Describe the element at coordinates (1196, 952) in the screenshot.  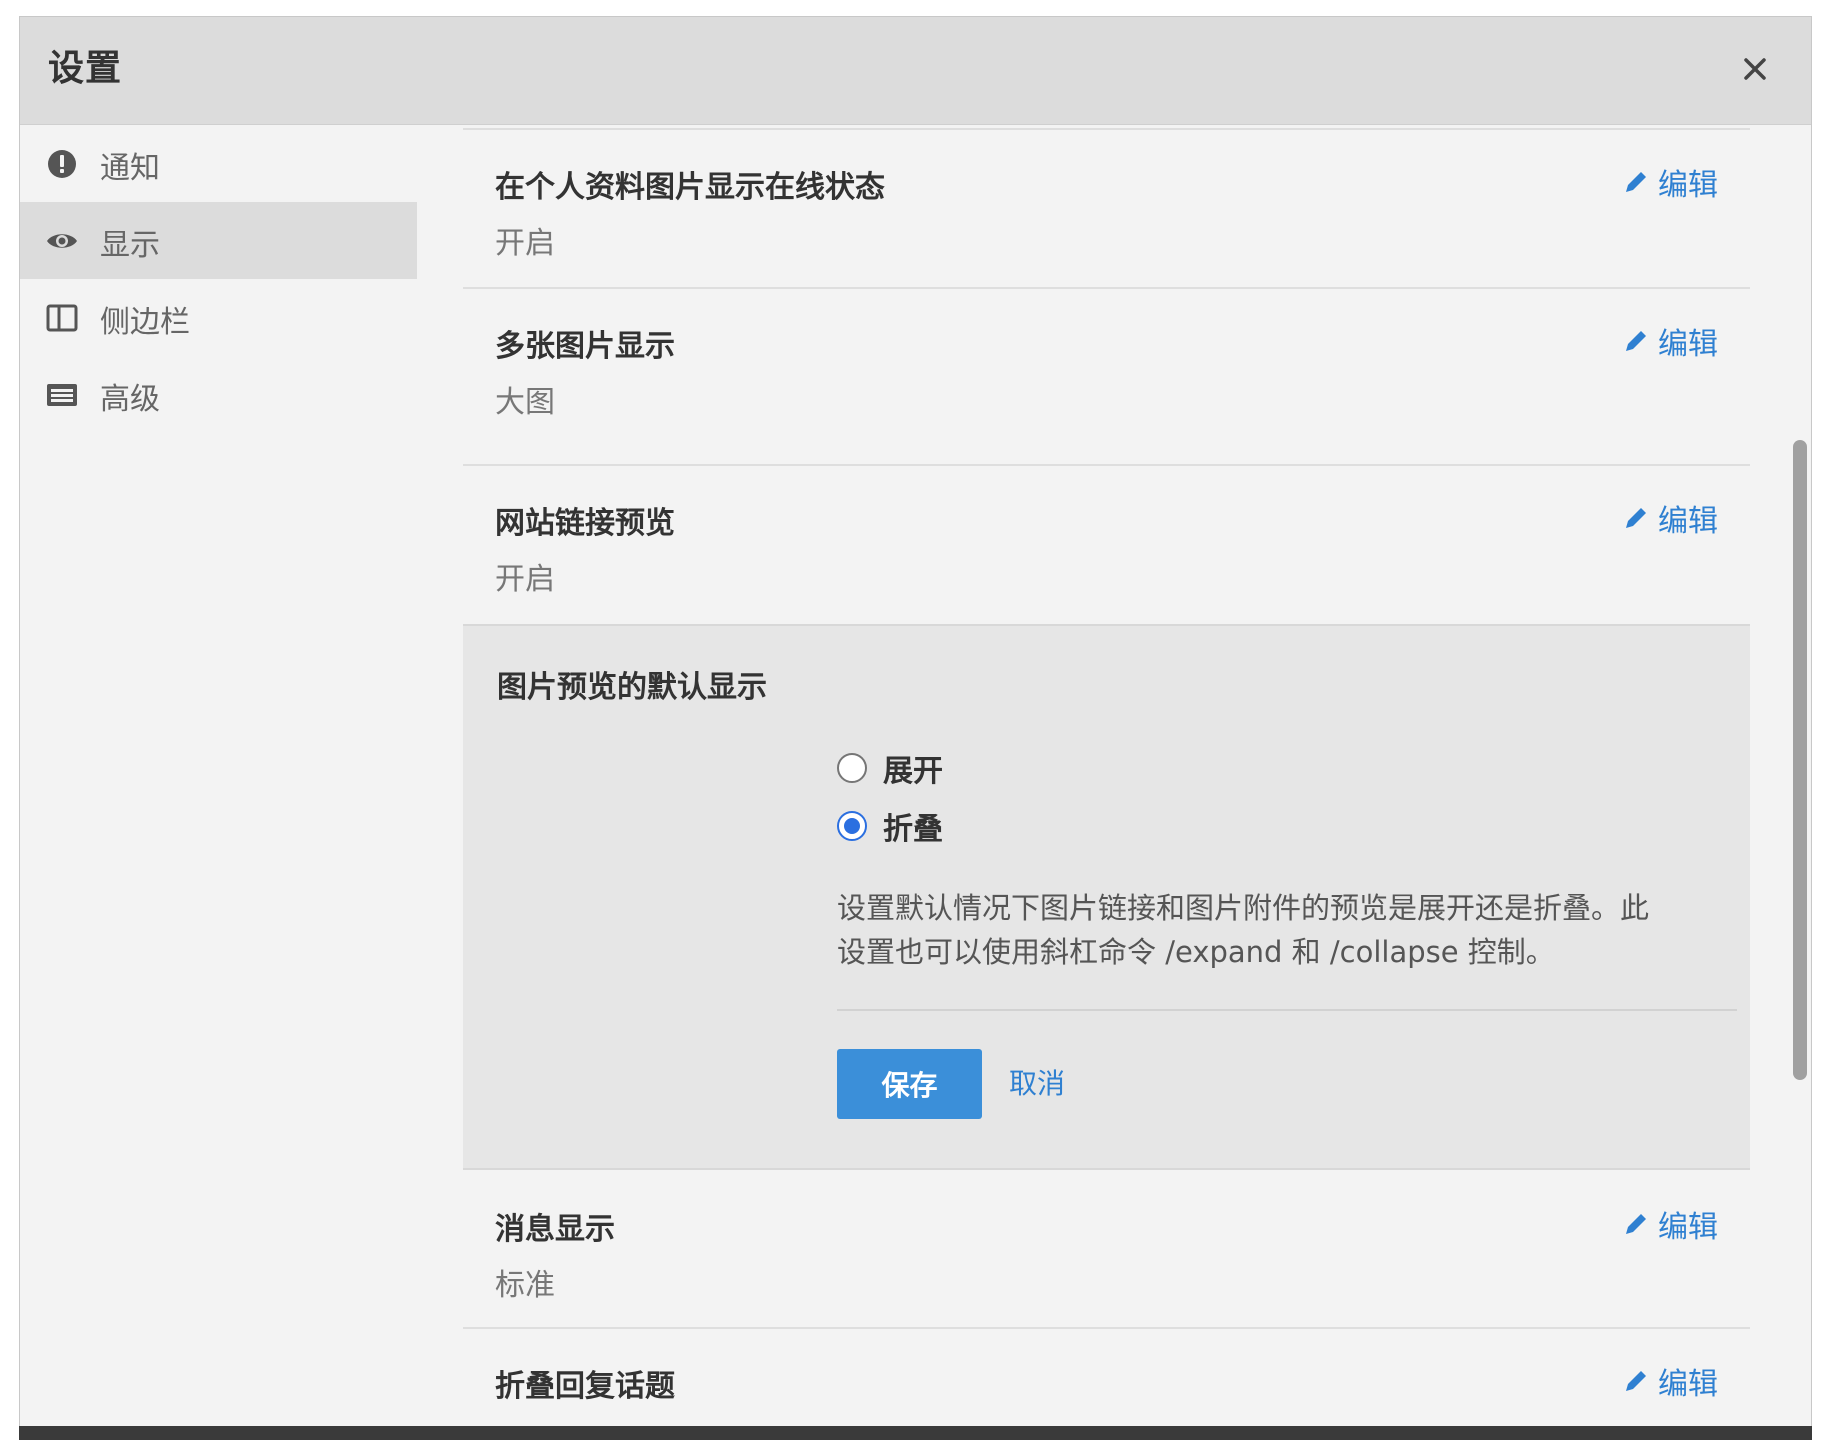
I see `help-text-line: 设置也可以使用斜杠命令 /expand 和 /collapse 控制。` at that location.